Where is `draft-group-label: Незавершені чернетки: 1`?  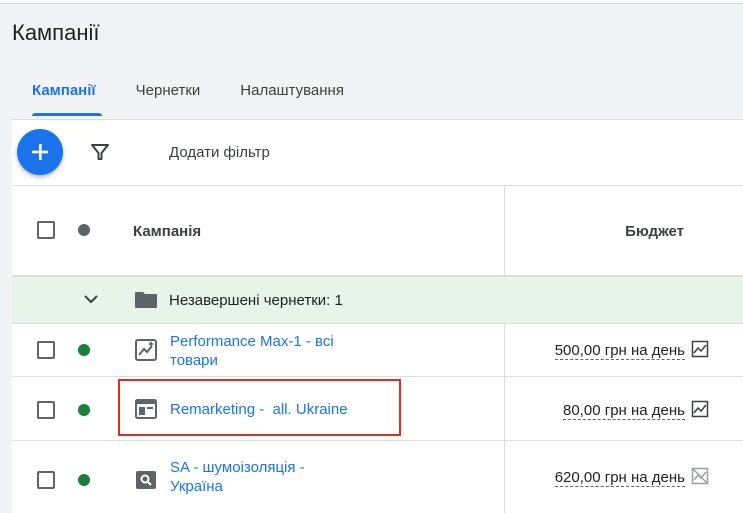
draft-group-label: Незавершені чернетки: 1 is located at coordinates (256, 300).